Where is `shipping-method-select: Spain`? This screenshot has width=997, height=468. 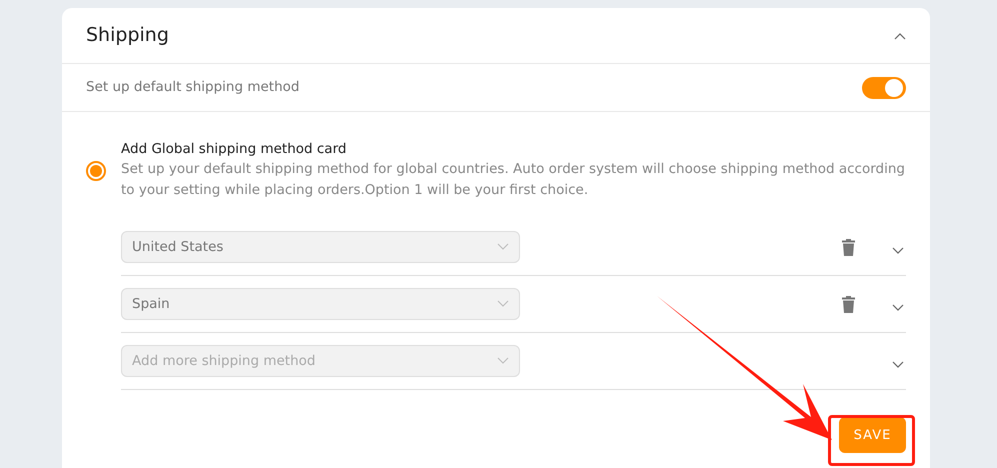
shipping-method-select: Spain is located at coordinates (320, 304).